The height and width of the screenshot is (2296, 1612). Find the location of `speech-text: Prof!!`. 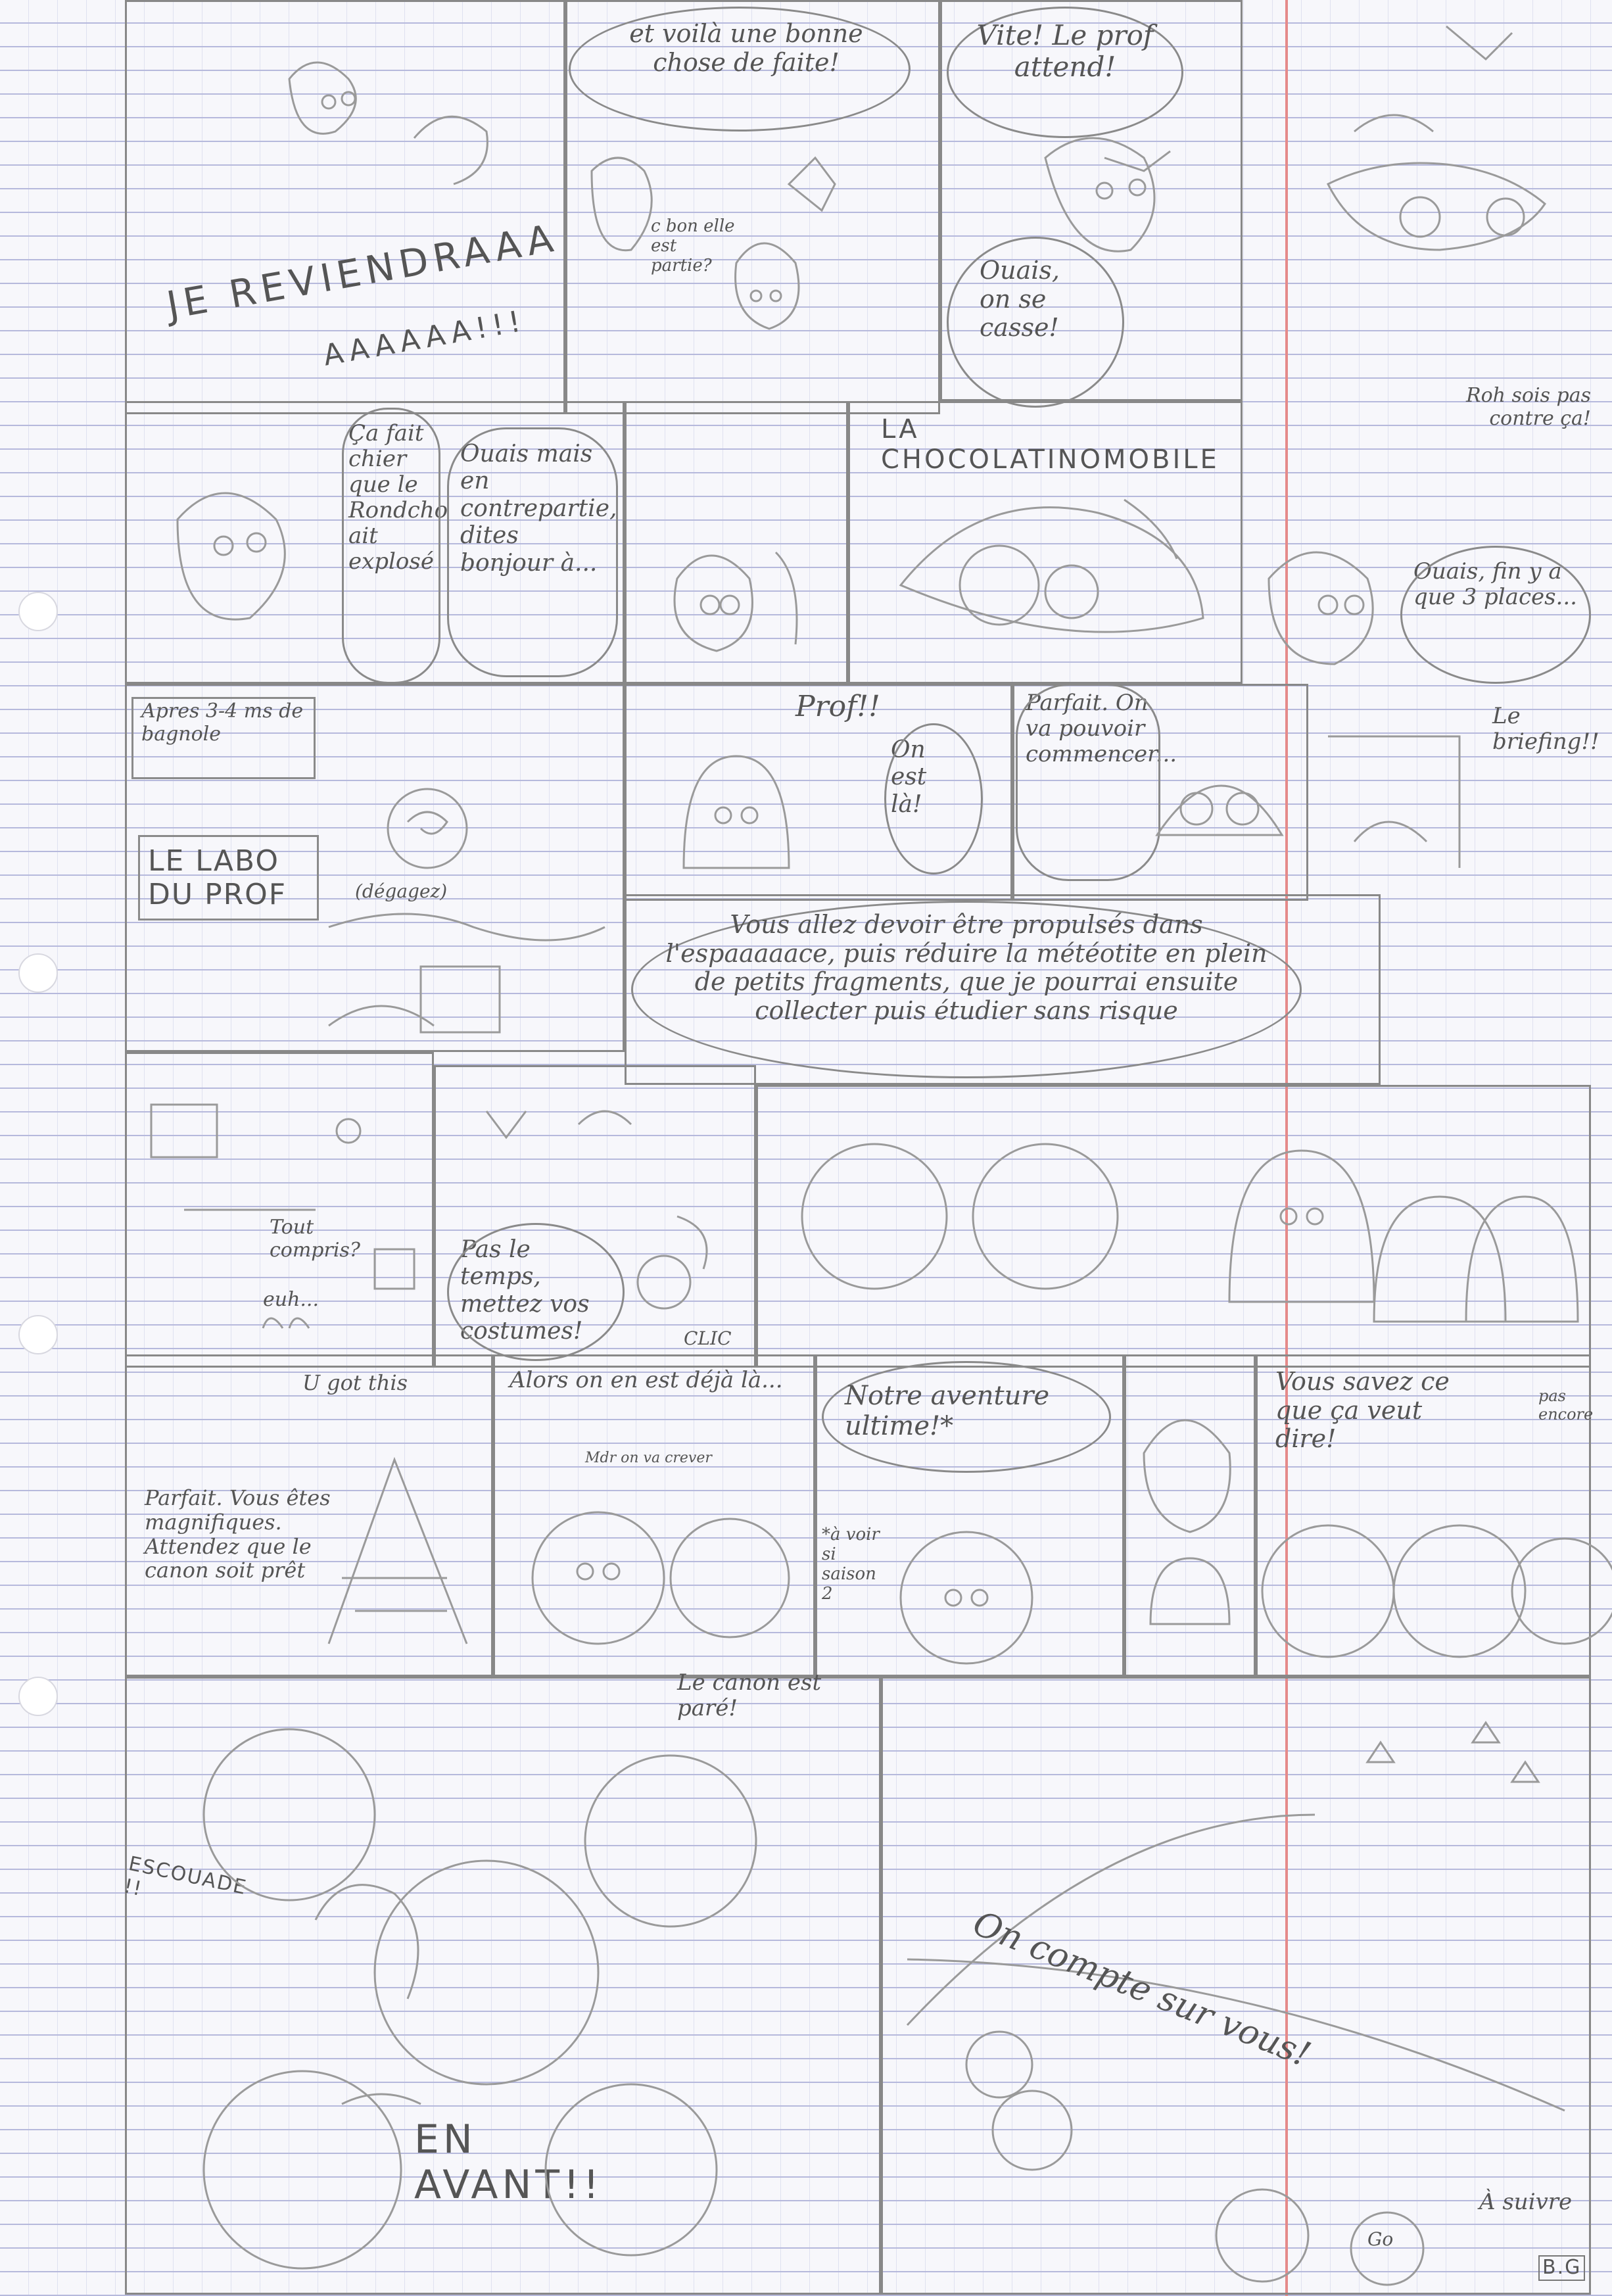

speech-text: Prof!! is located at coordinates (838, 706).